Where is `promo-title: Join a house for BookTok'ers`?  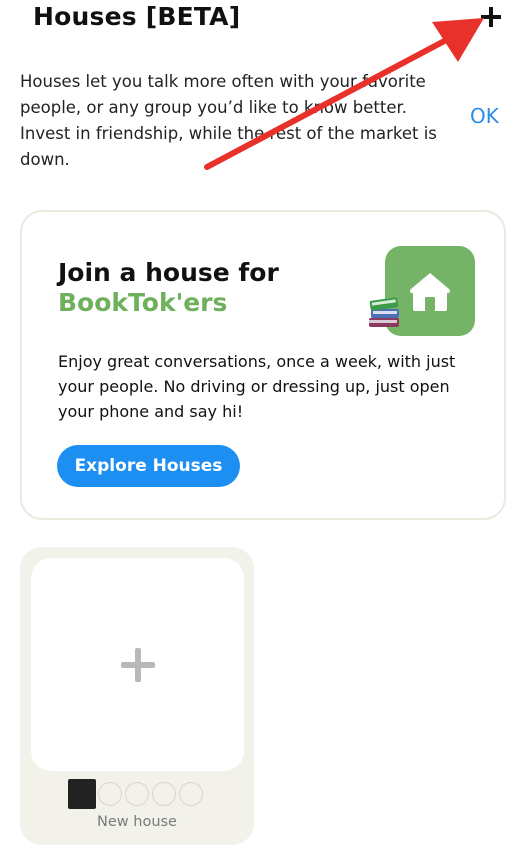
promo-title: Join a house for BookTok'ers is located at coordinates (168, 288).